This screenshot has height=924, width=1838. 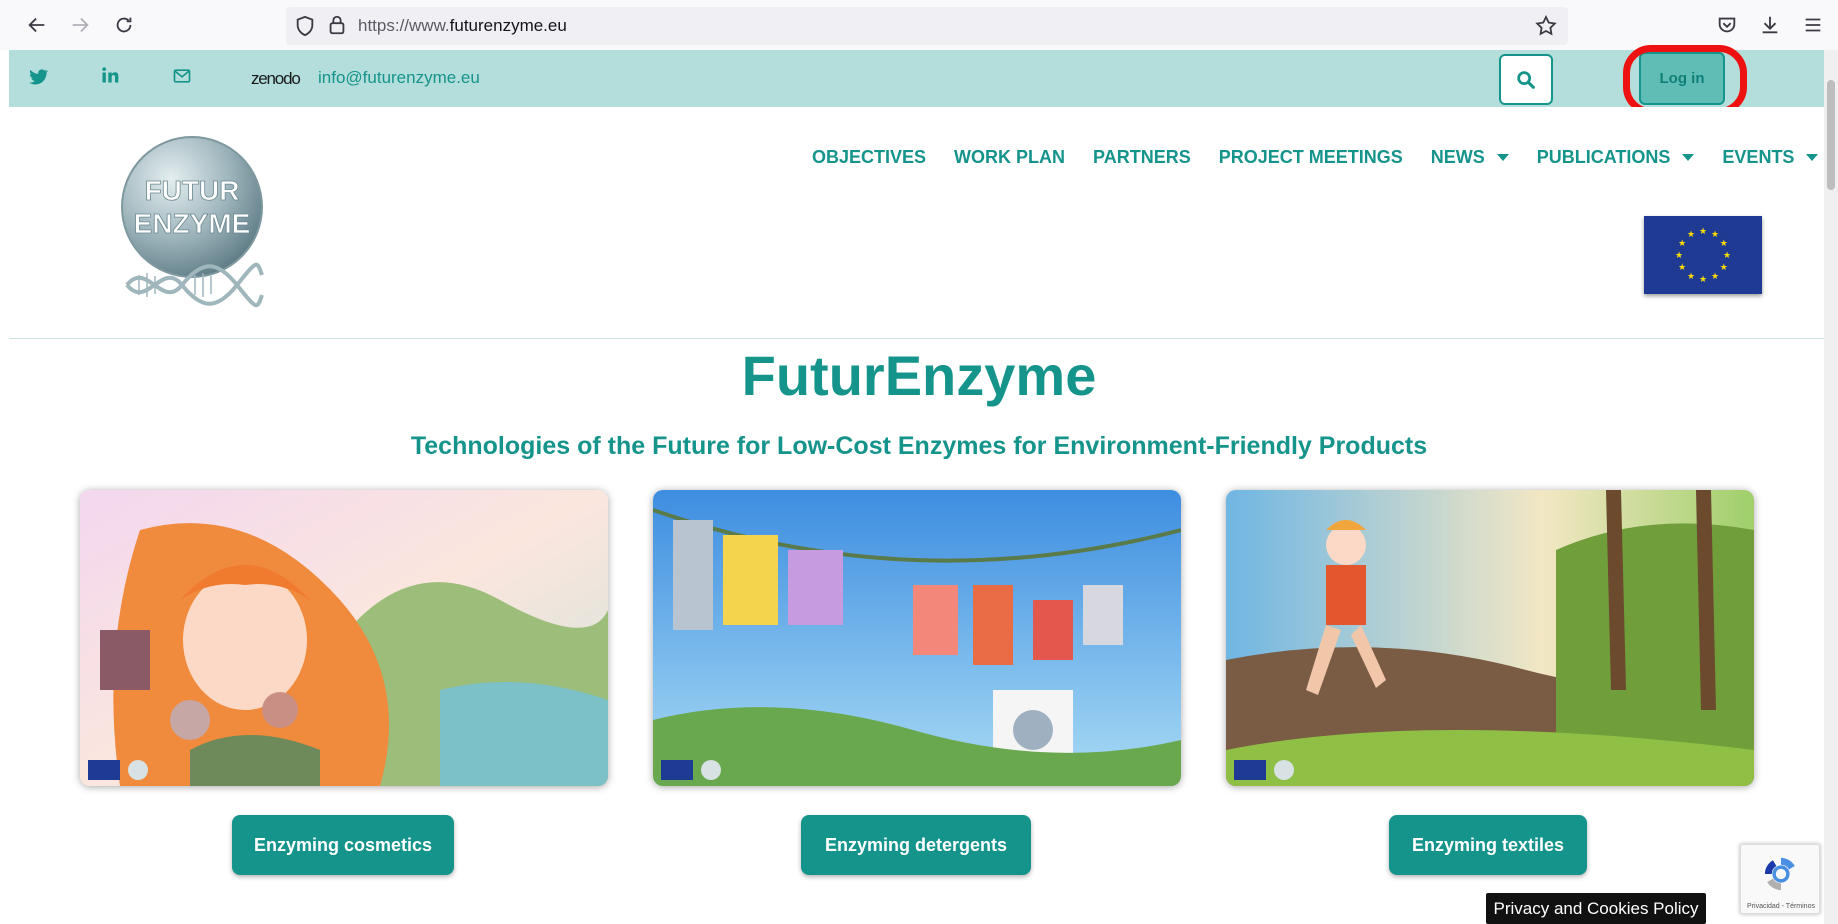 What do you see at coordinates (1770, 25) in the screenshot?
I see `download-icon` at bounding box center [1770, 25].